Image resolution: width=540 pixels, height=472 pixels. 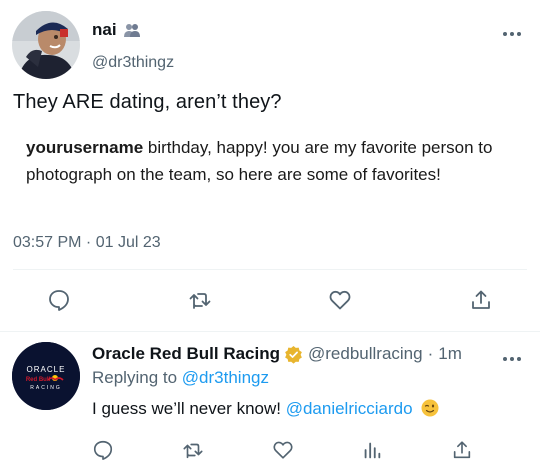 What do you see at coordinates (87, 243) in the screenshot?
I see `tweet-timestamp: 03:57 PM · 01 Jul 23` at bounding box center [87, 243].